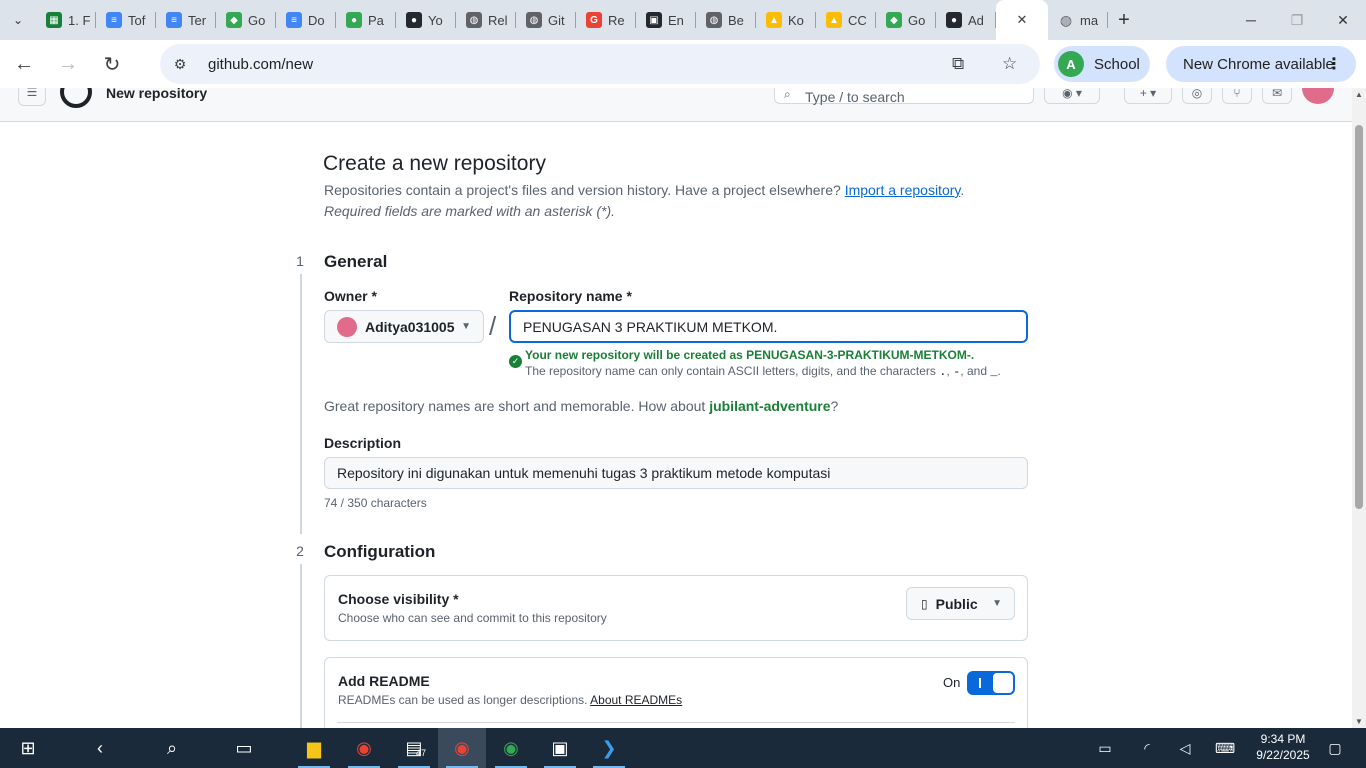  What do you see at coordinates (364, 748) in the screenshot?
I see `chrome-icon: ◉` at bounding box center [364, 748].